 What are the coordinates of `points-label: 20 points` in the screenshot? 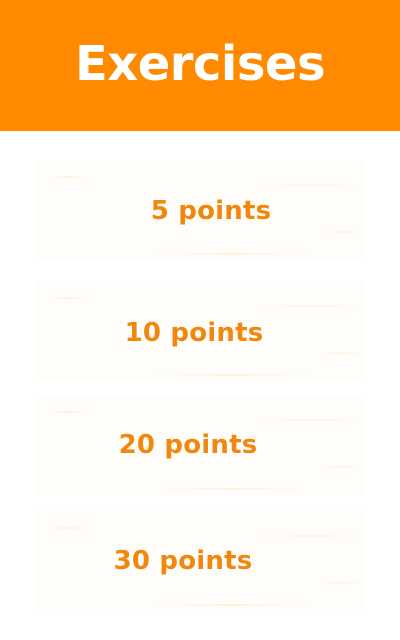 It's located at (188, 445).